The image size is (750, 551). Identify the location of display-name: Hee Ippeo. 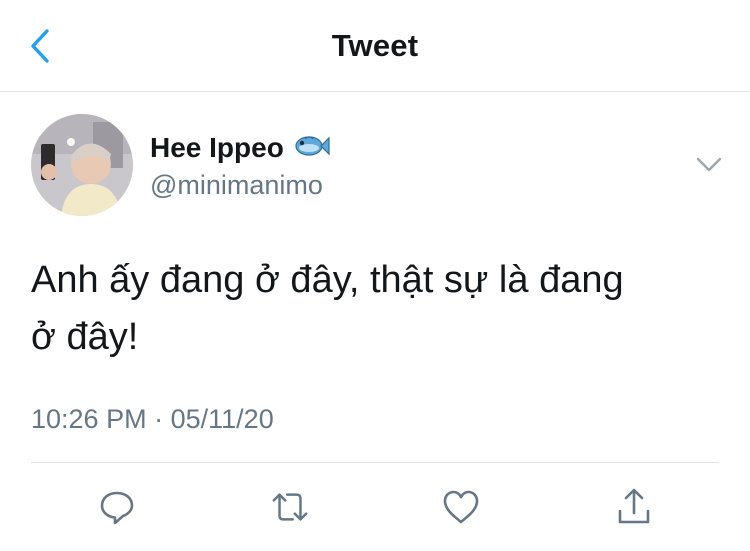
(217, 148).